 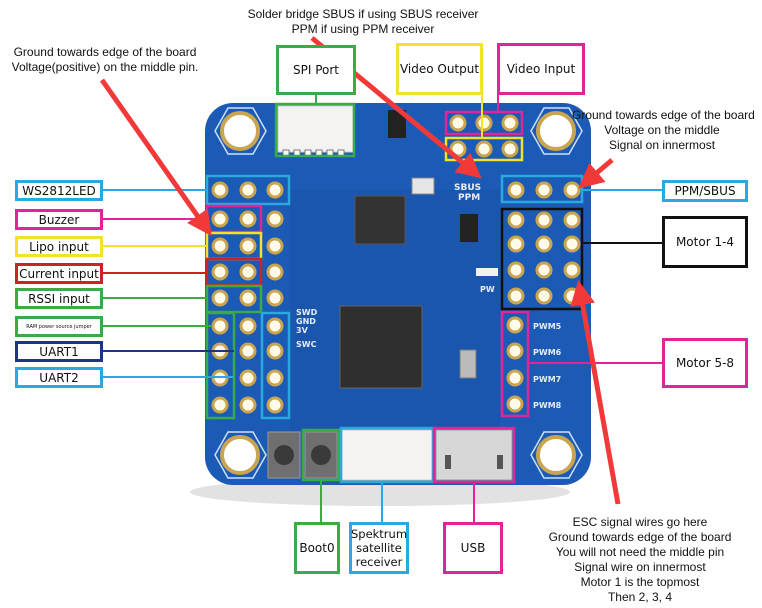 What do you see at coordinates (516, 244) in the screenshot?
I see `motor-pad-r1-c0` at bounding box center [516, 244].